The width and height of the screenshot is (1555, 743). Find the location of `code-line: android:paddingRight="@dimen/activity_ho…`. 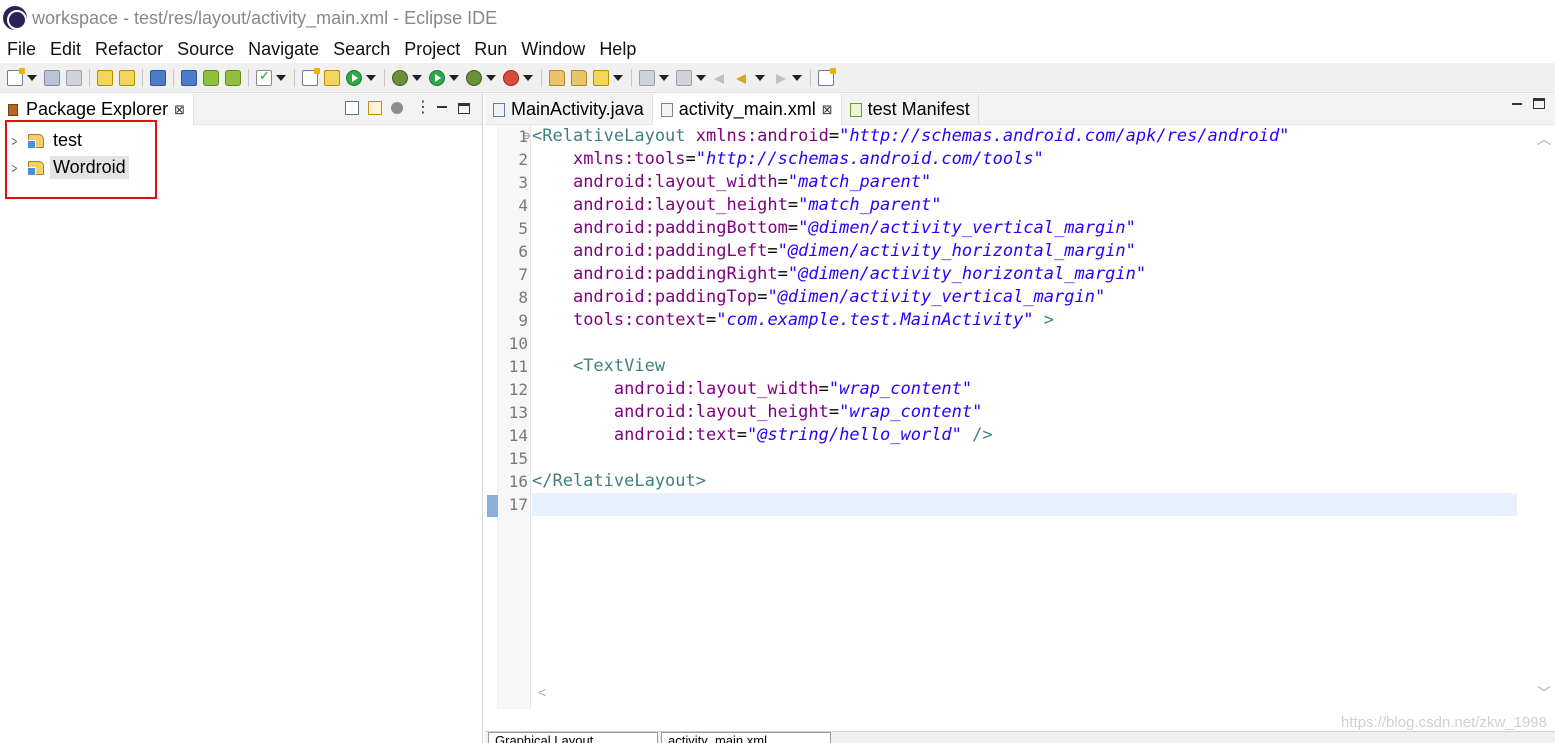

code-line: android:paddingRight="@dimen/activity_ho… is located at coordinates (1024, 274).